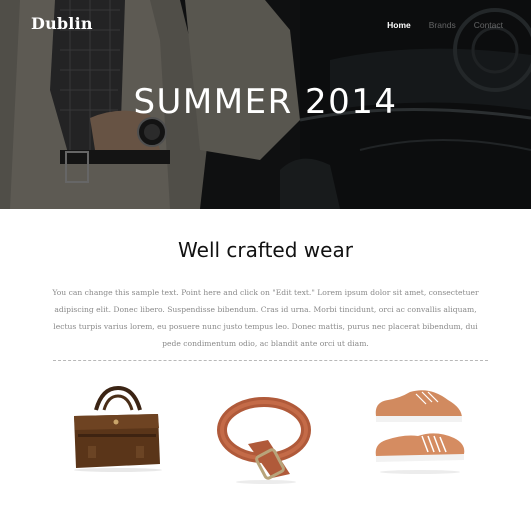 The width and height of the screenshot is (531, 521). I want to click on top-nav: Home Brands Contact, so click(445, 25).